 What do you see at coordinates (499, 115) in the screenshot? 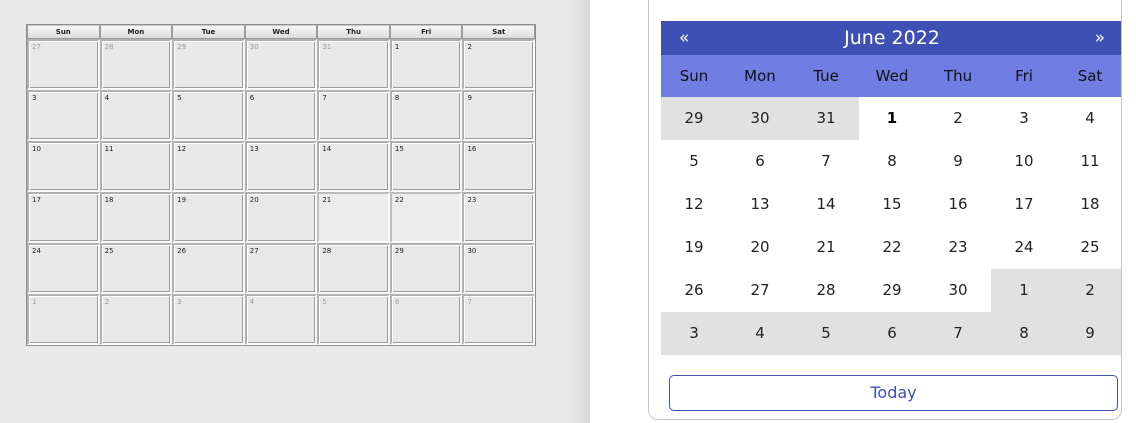
I see `day-cell: 9` at bounding box center [499, 115].